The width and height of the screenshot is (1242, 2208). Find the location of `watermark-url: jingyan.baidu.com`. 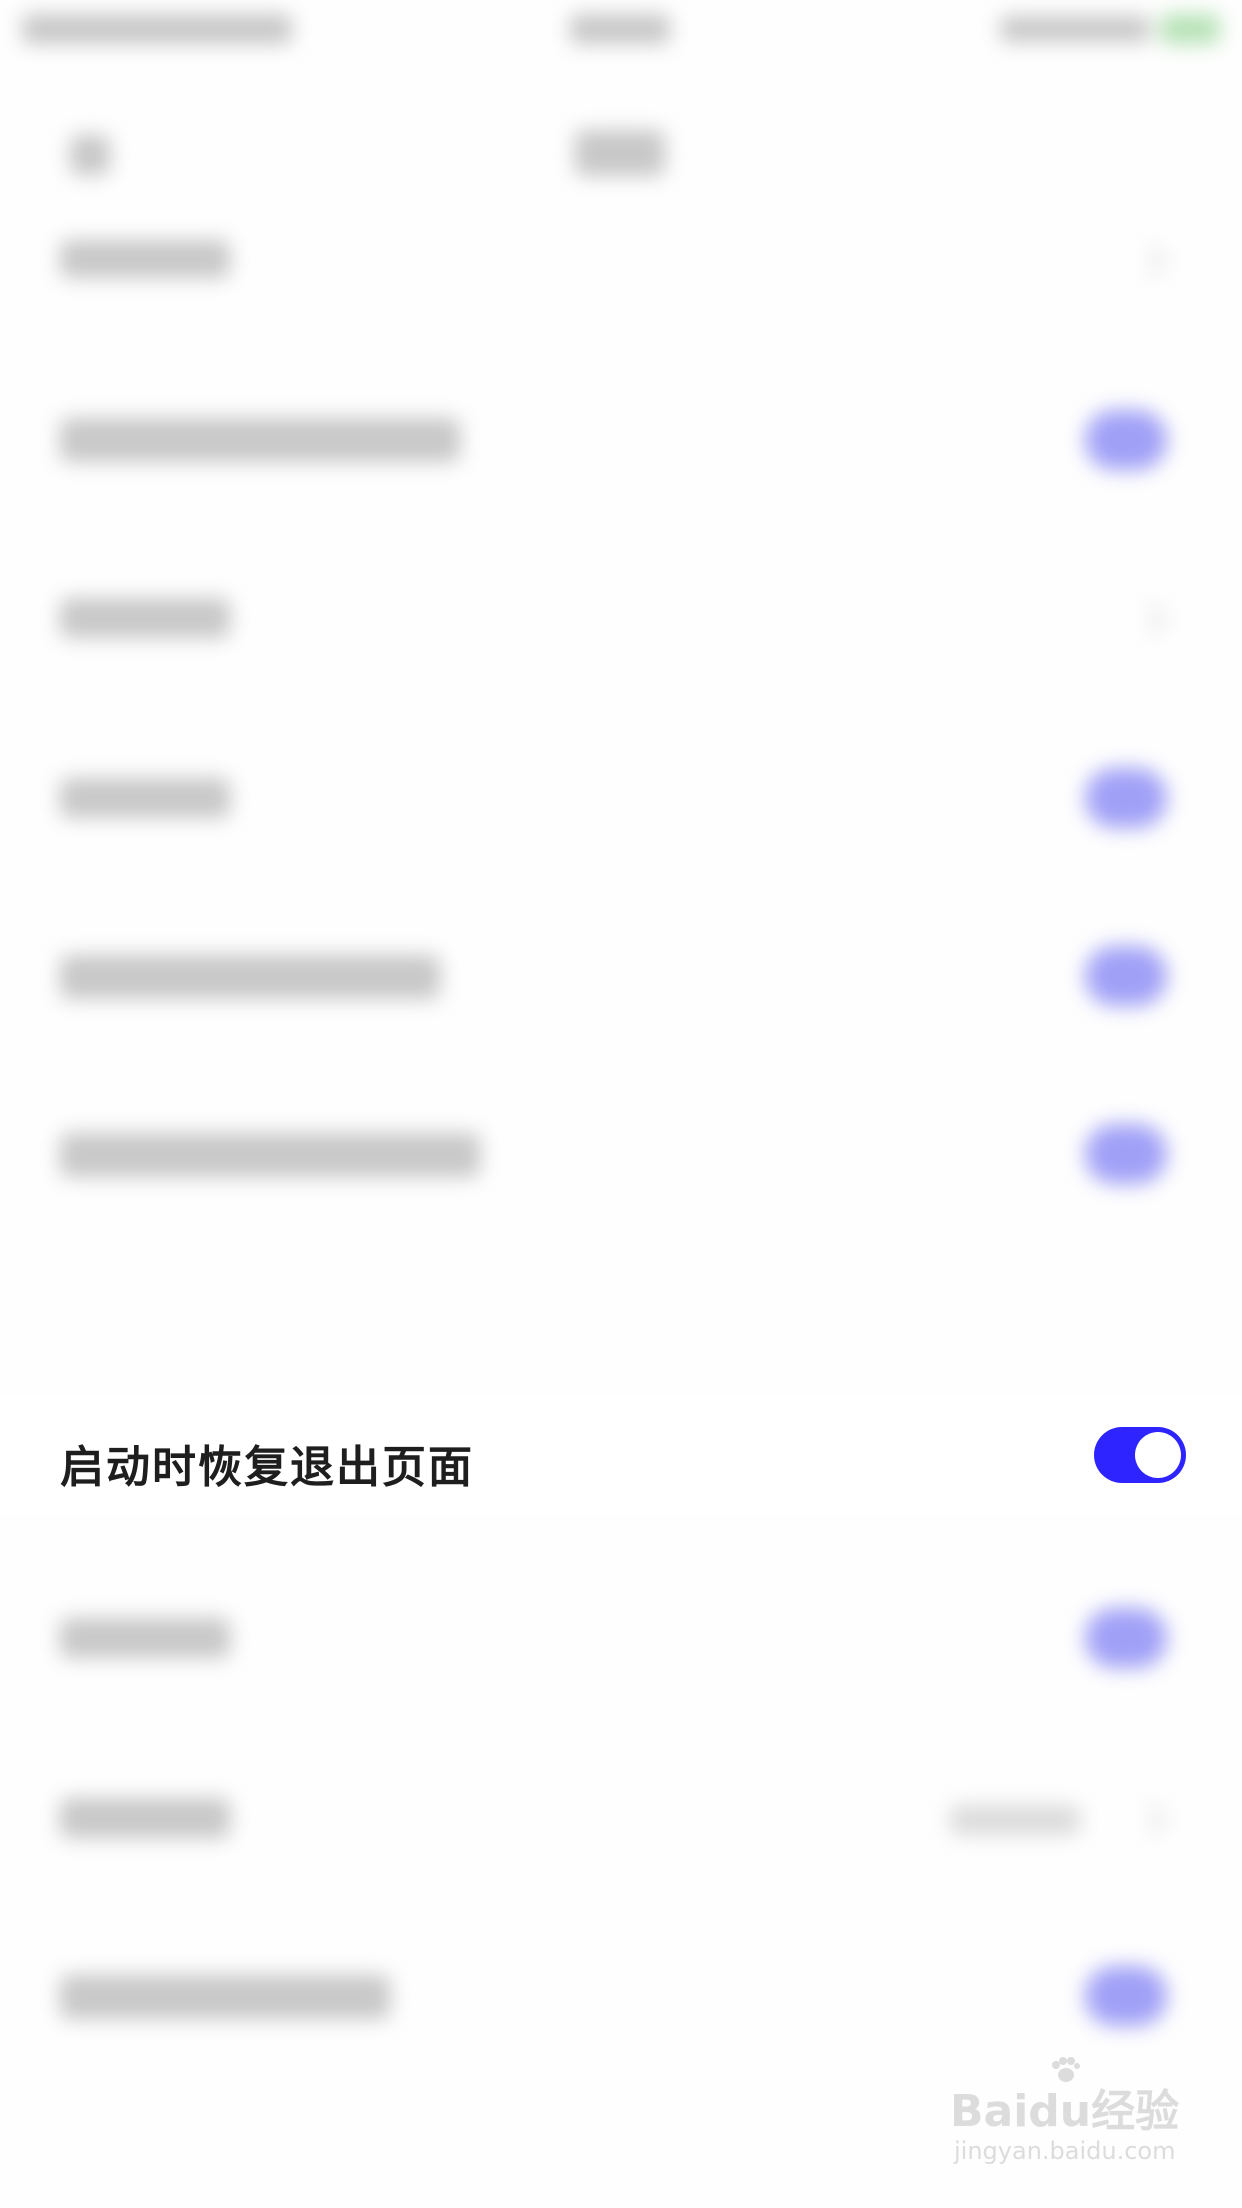

watermark-url: jingyan.baidu.com is located at coordinates (1065, 2151).